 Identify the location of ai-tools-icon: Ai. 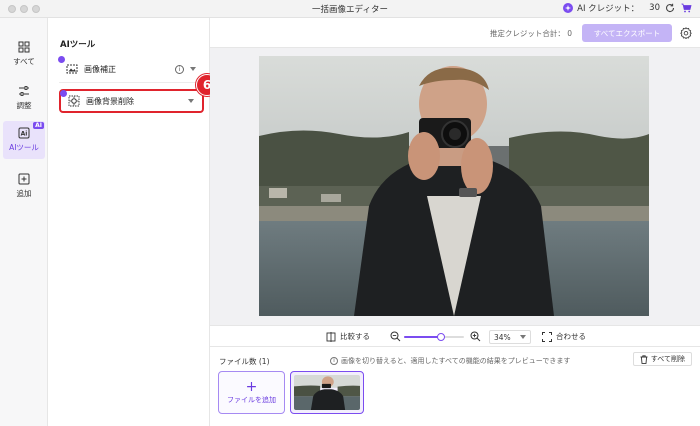
(24, 133).